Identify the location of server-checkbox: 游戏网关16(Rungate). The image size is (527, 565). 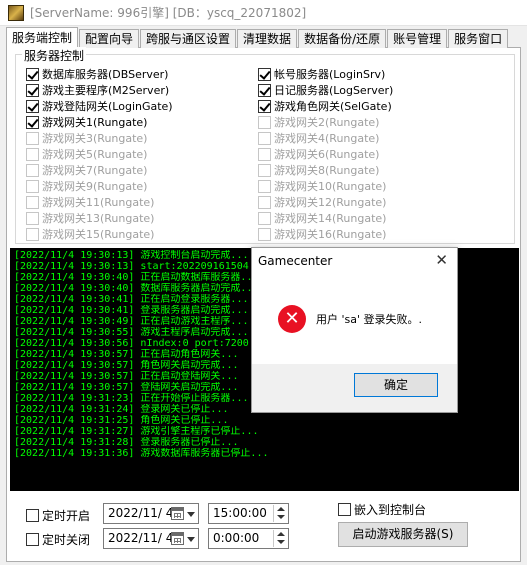
(322, 234).